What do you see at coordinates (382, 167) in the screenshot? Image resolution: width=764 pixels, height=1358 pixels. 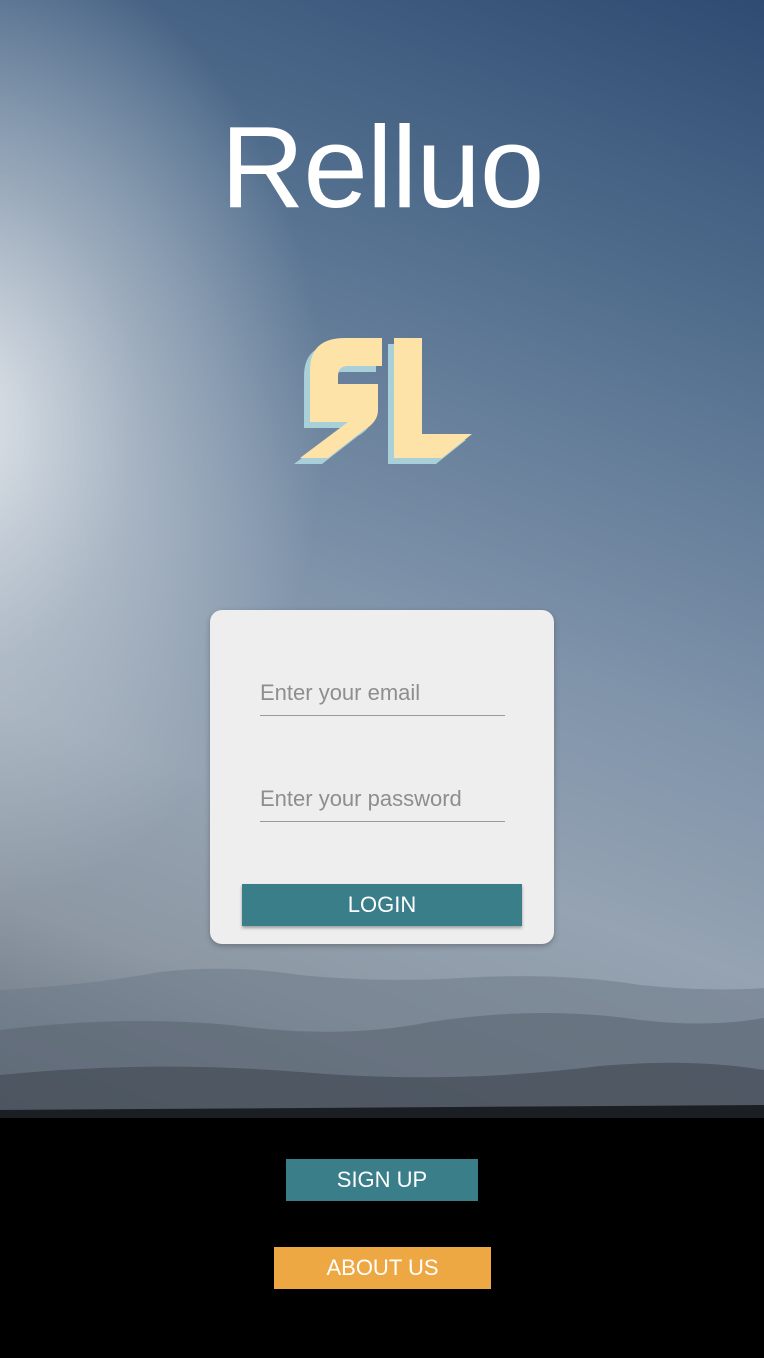 I see `app-title: Relluo` at bounding box center [382, 167].